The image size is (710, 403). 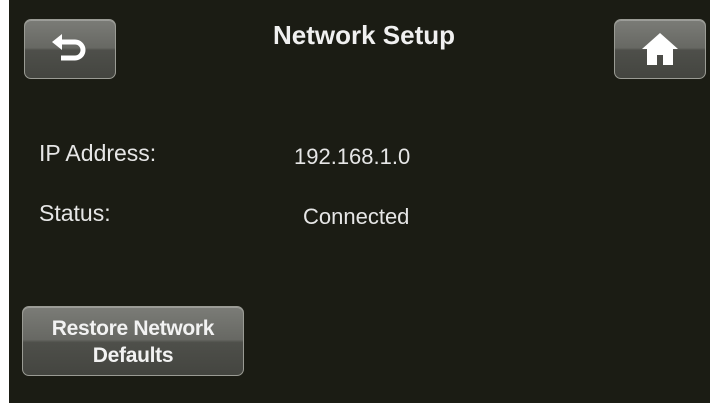 I want to click on restore-button-label: Restore Network Defaults, so click(x=133, y=342).